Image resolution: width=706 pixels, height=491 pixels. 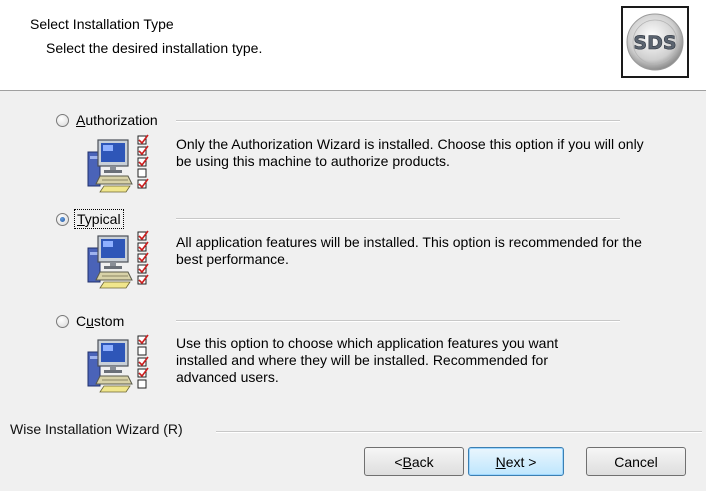 What do you see at coordinates (96, 429) in the screenshot?
I see `wizard-brand-label: Wise Installation Wizard (R)` at bounding box center [96, 429].